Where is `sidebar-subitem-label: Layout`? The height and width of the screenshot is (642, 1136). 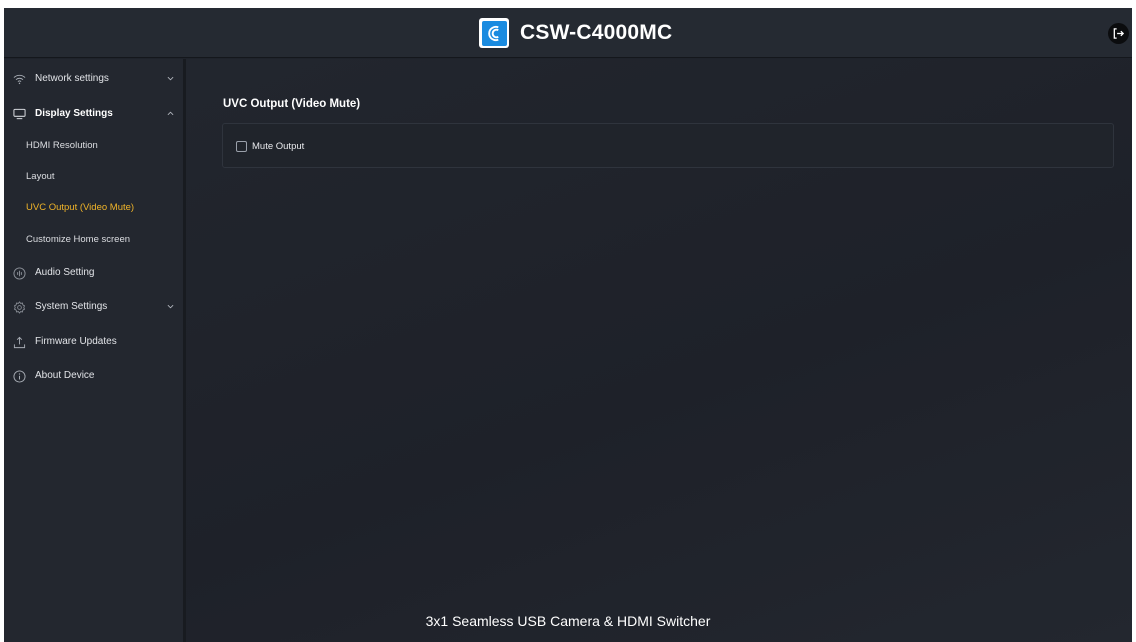
sidebar-subitem-label: Layout is located at coordinates (40, 176).